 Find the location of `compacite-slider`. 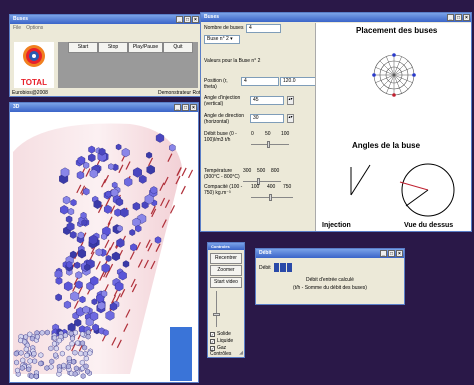

compacite-slider is located at coordinates (272, 197).